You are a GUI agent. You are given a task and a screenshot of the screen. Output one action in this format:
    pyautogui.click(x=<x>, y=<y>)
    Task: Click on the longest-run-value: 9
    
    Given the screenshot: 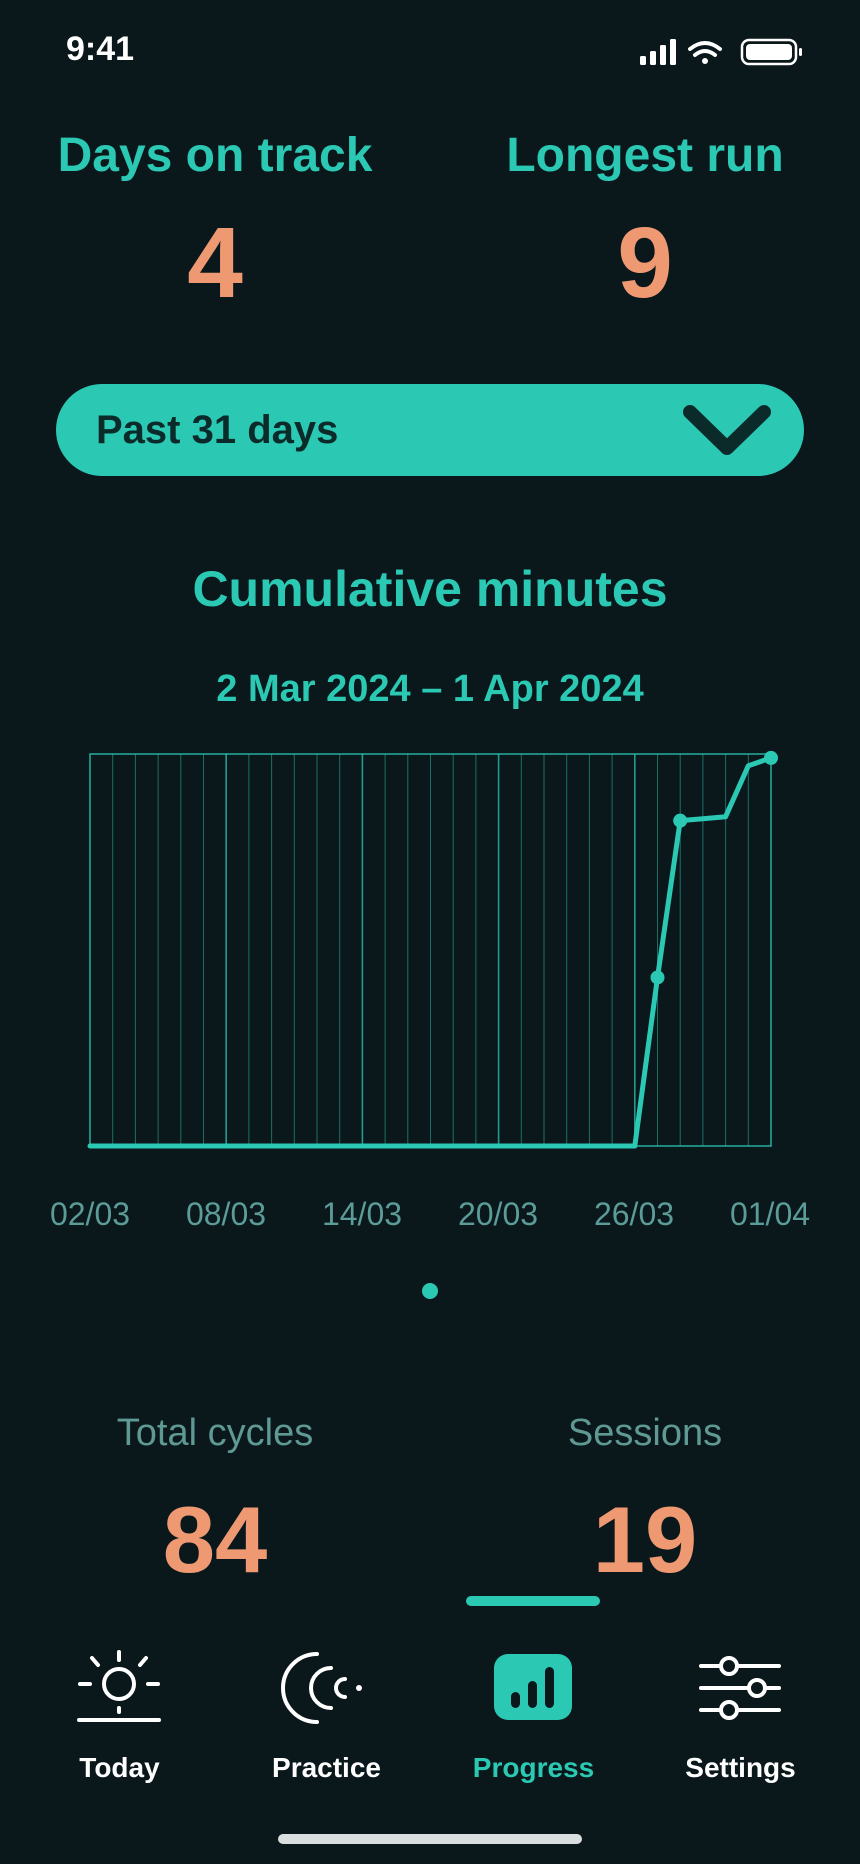 What is the action you would take?
    pyautogui.click(x=645, y=263)
    